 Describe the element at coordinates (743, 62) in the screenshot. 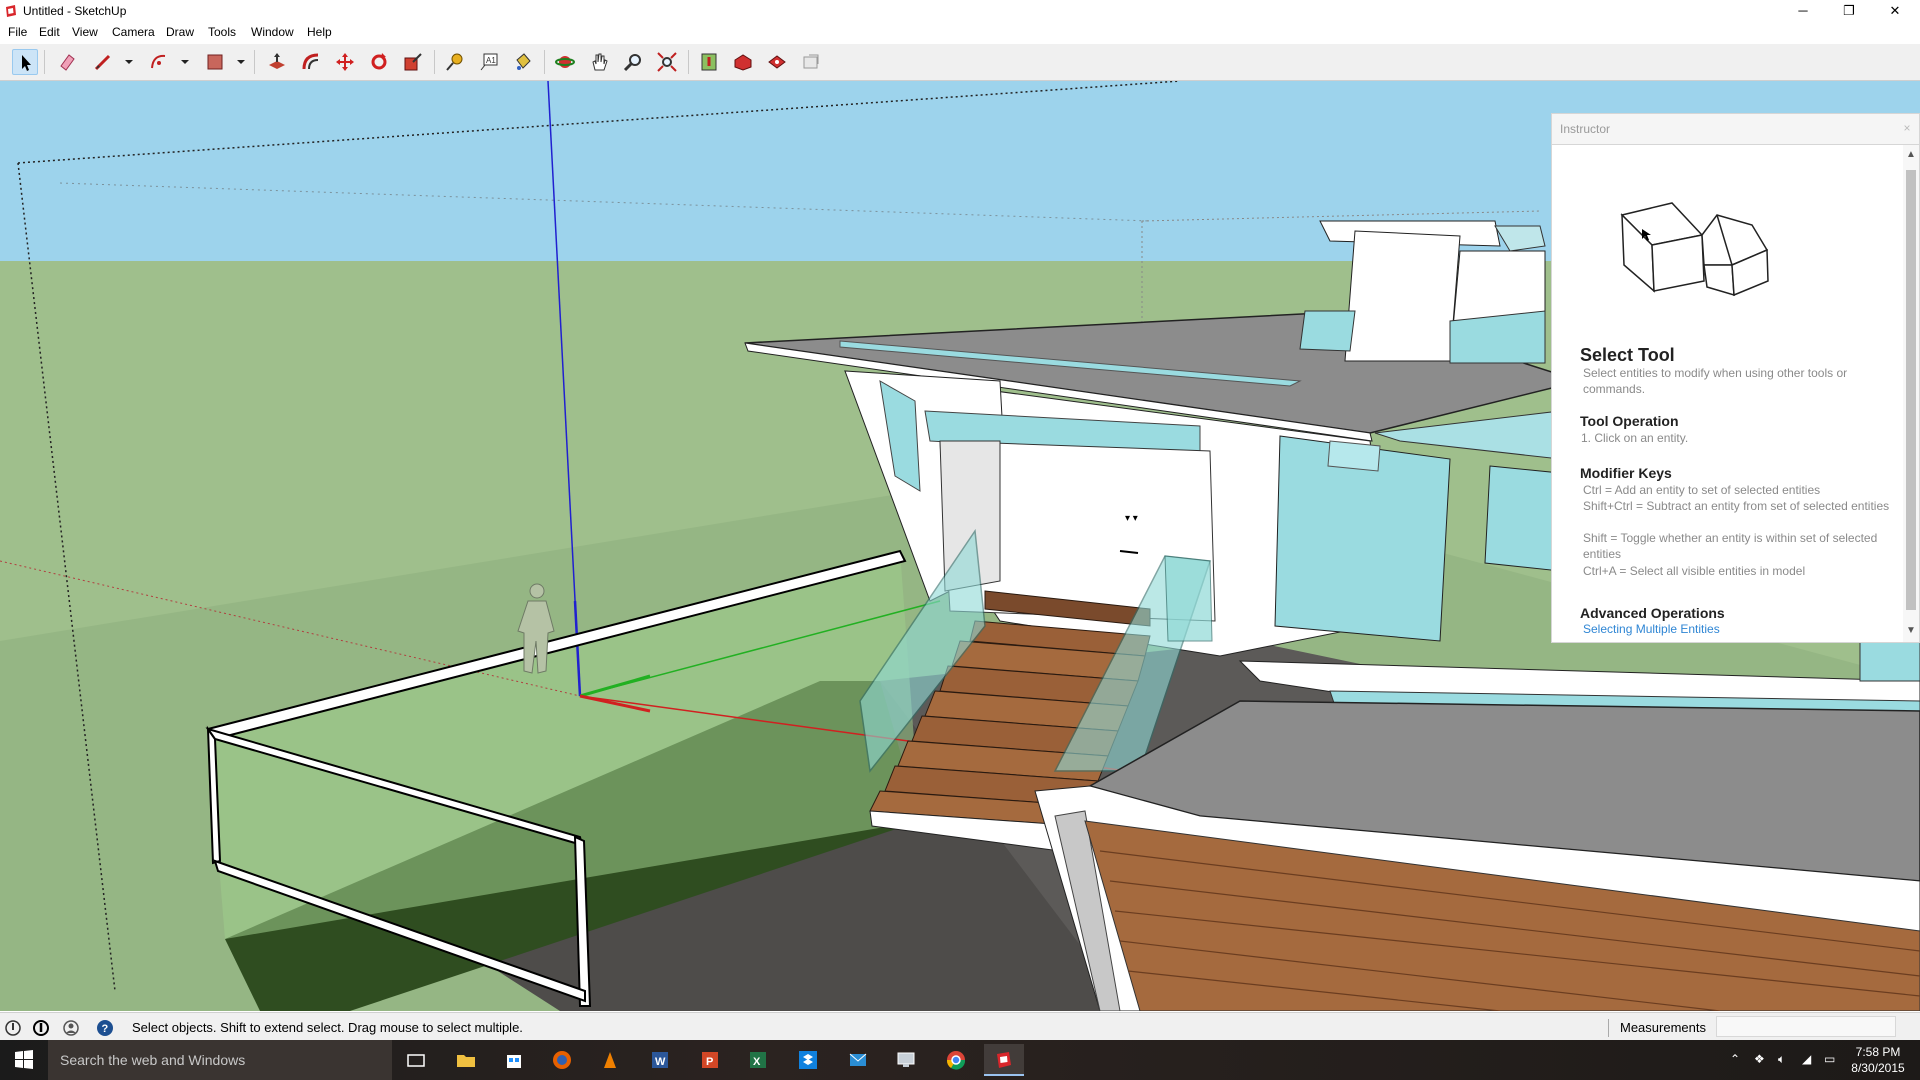

I see `3d-warehouse-button` at that location.